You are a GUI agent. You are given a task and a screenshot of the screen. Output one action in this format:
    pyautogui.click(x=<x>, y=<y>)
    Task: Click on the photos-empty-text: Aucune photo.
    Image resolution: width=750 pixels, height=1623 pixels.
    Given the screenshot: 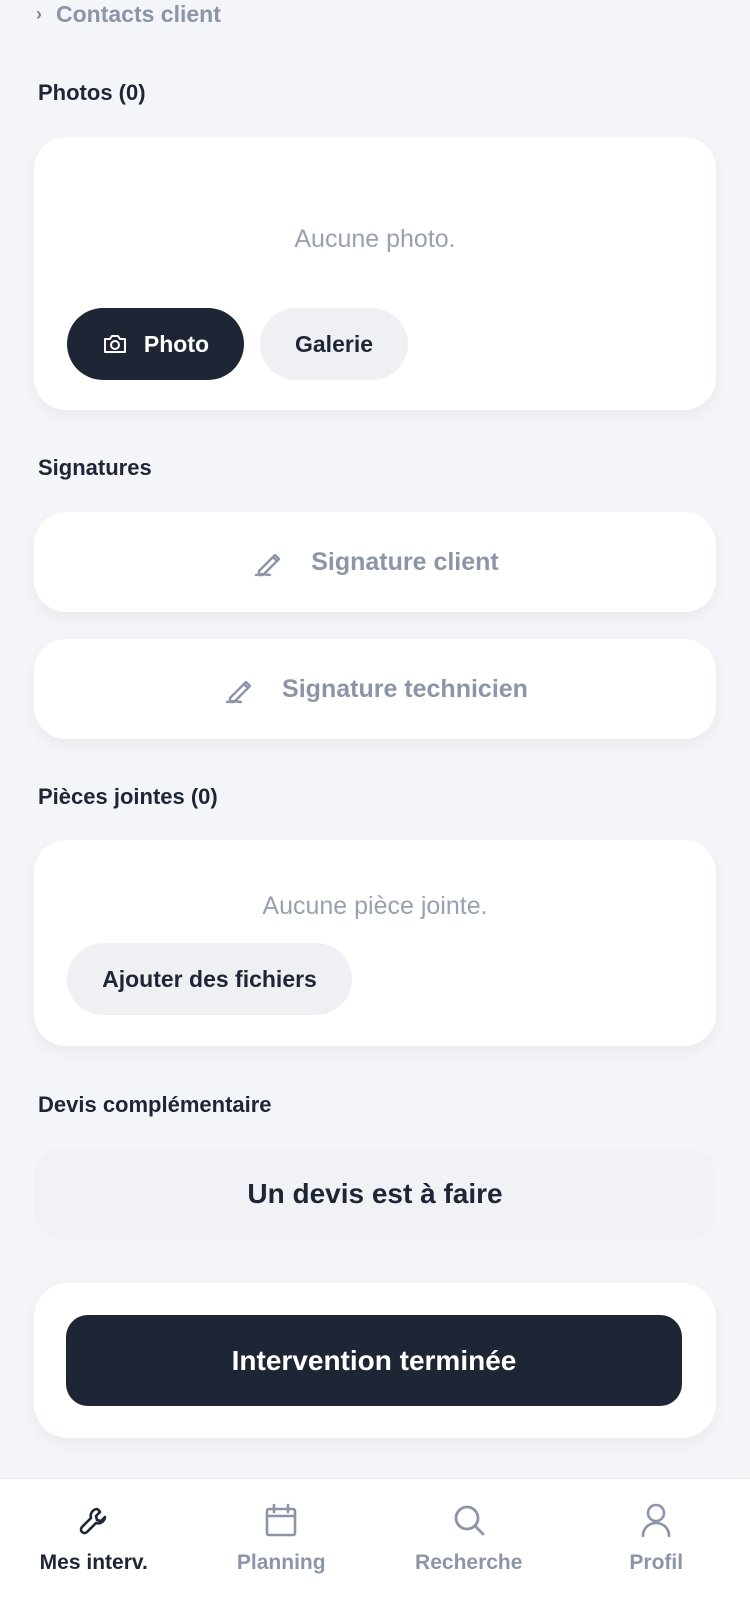 What is the action you would take?
    pyautogui.click(x=375, y=239)
    